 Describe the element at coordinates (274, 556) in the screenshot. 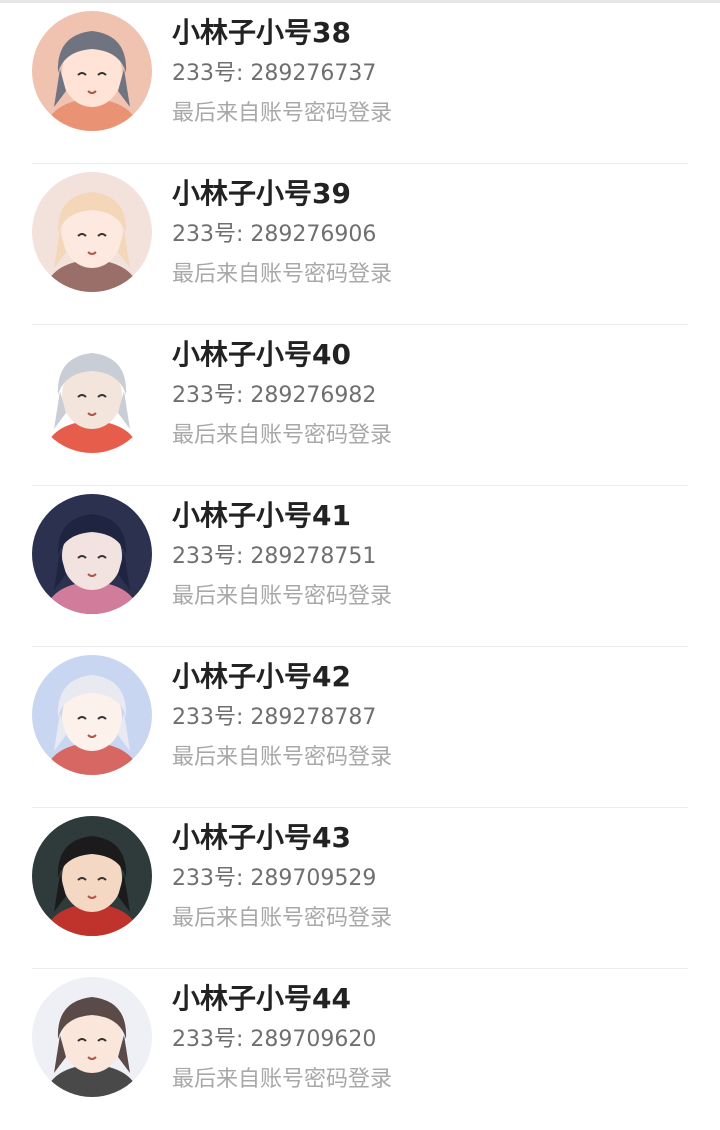

I see `account-uid: 233号: 289278751` at that location.